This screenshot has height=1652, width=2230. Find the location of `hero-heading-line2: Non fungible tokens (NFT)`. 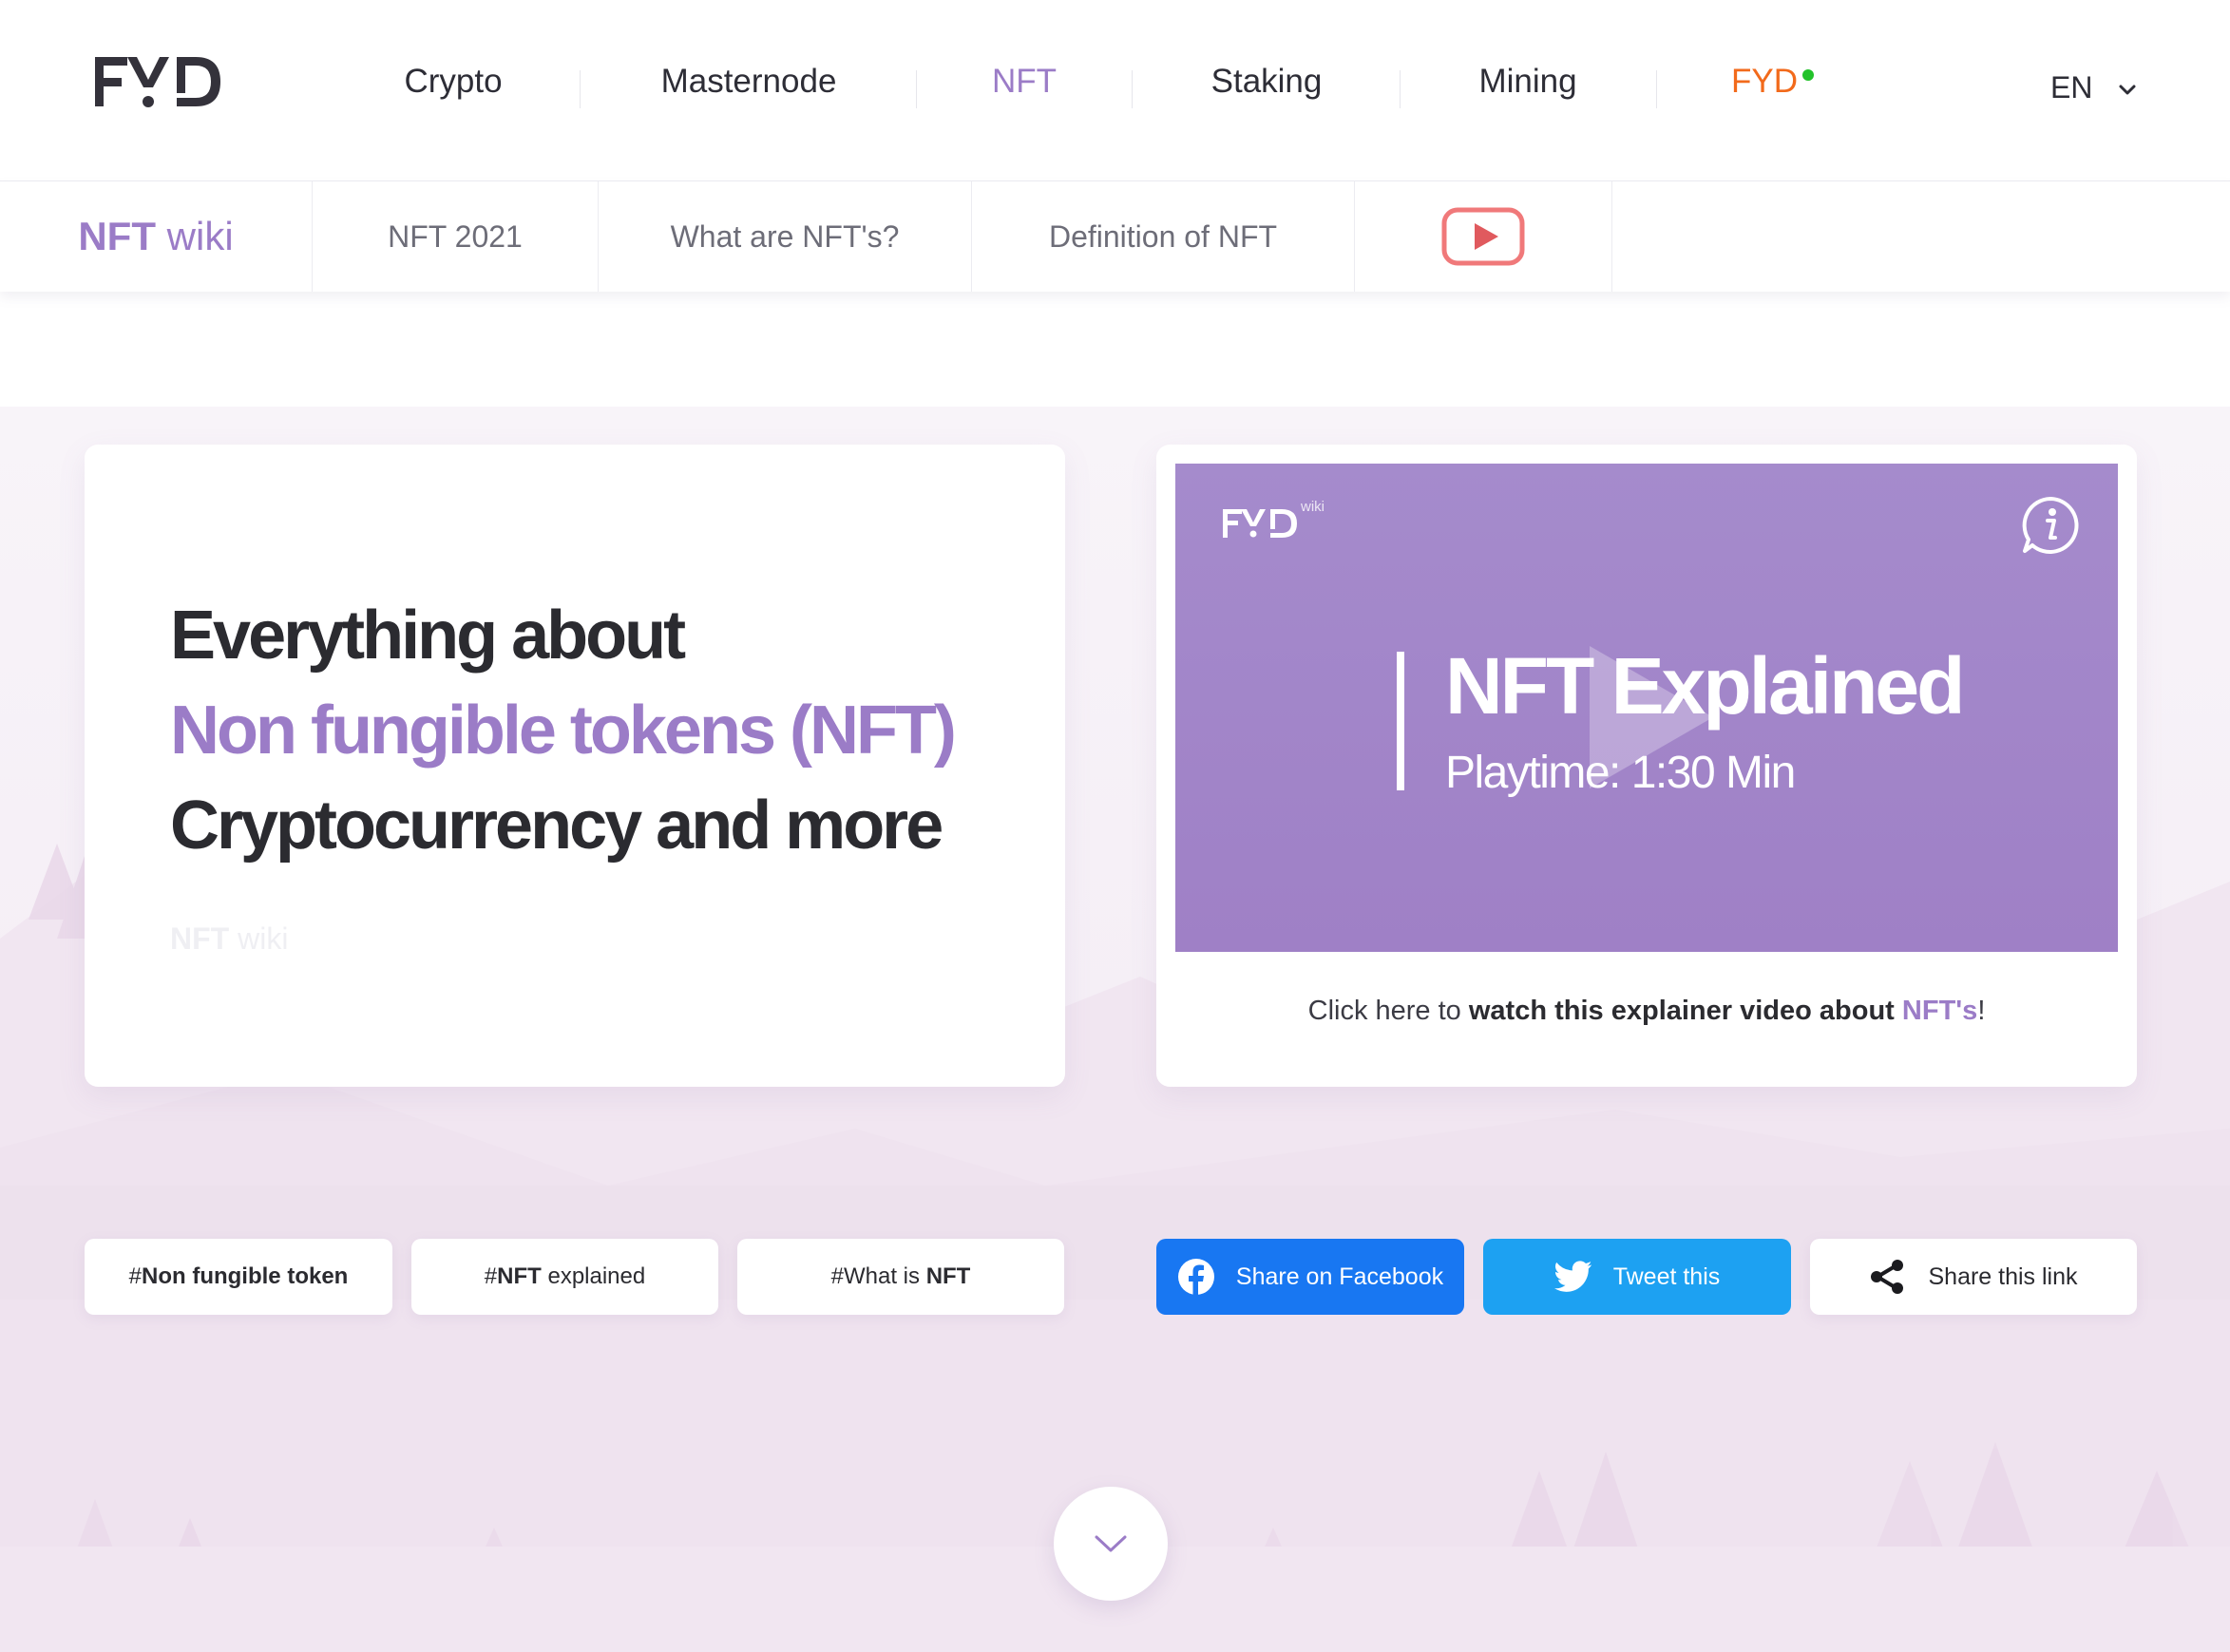

hero-heading-line2: Non fungible tokens (NFT) is located at coordinates (563, 731).